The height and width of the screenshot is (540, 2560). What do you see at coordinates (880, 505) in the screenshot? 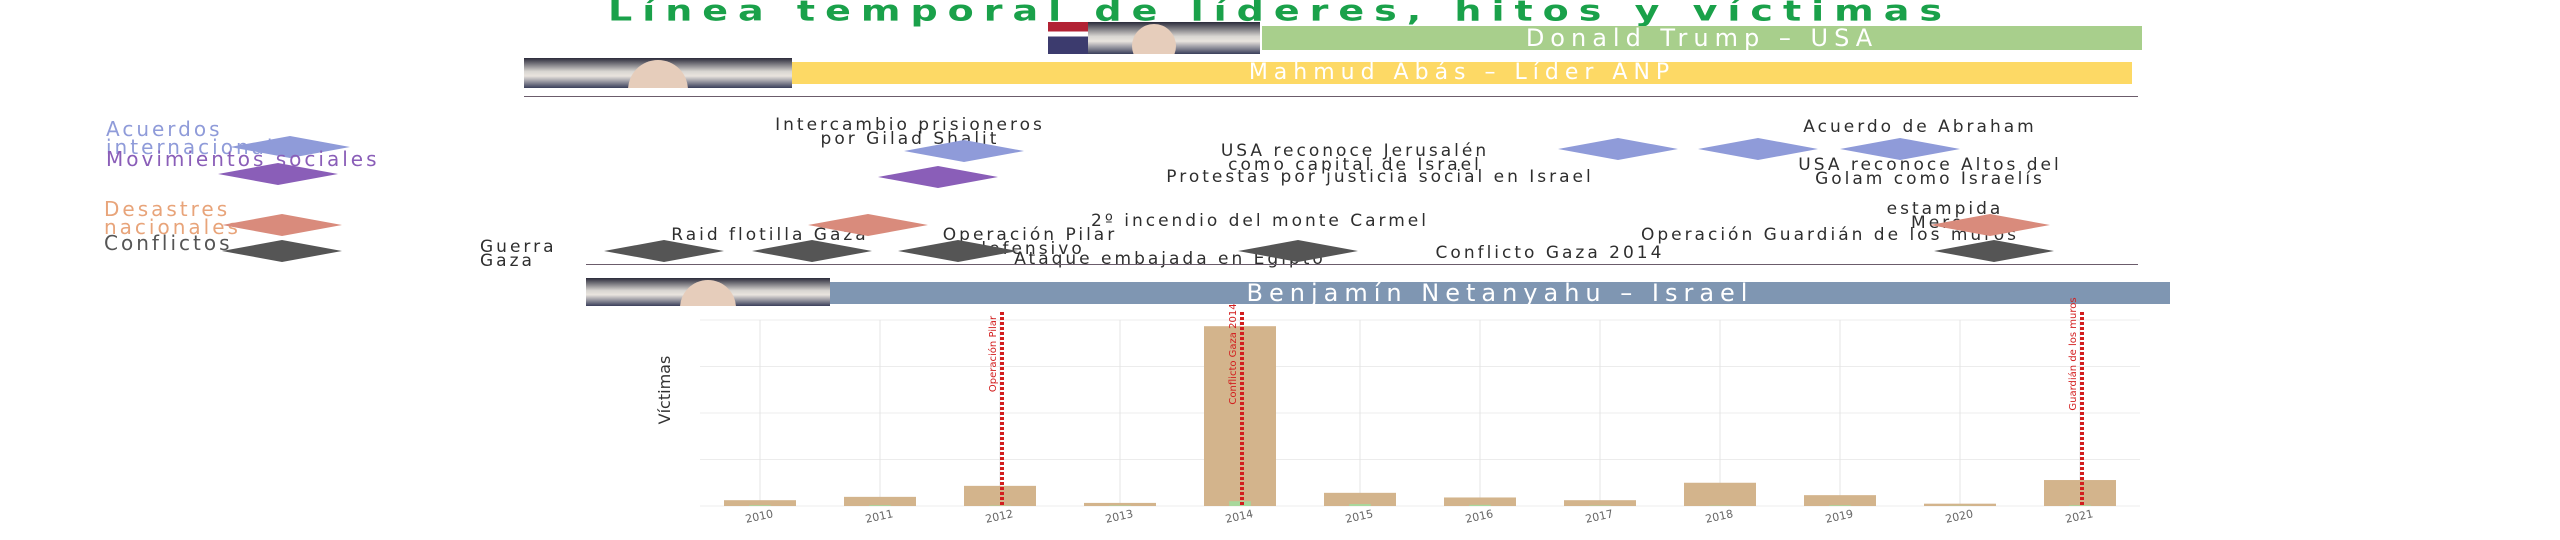
I see `bar-secondary-2011` at bounding box center [880, 505].